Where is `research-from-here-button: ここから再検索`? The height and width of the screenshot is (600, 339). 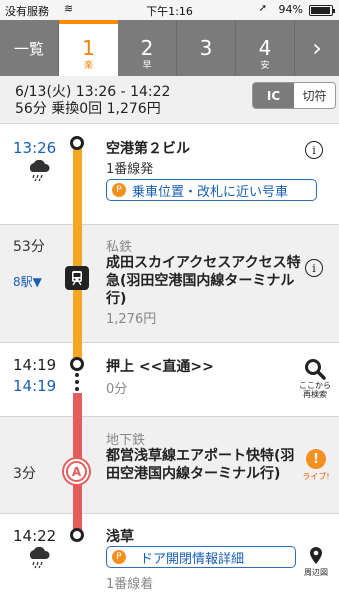
research-from-here-button: ここから再検索 is located at coordinates (315, 378).